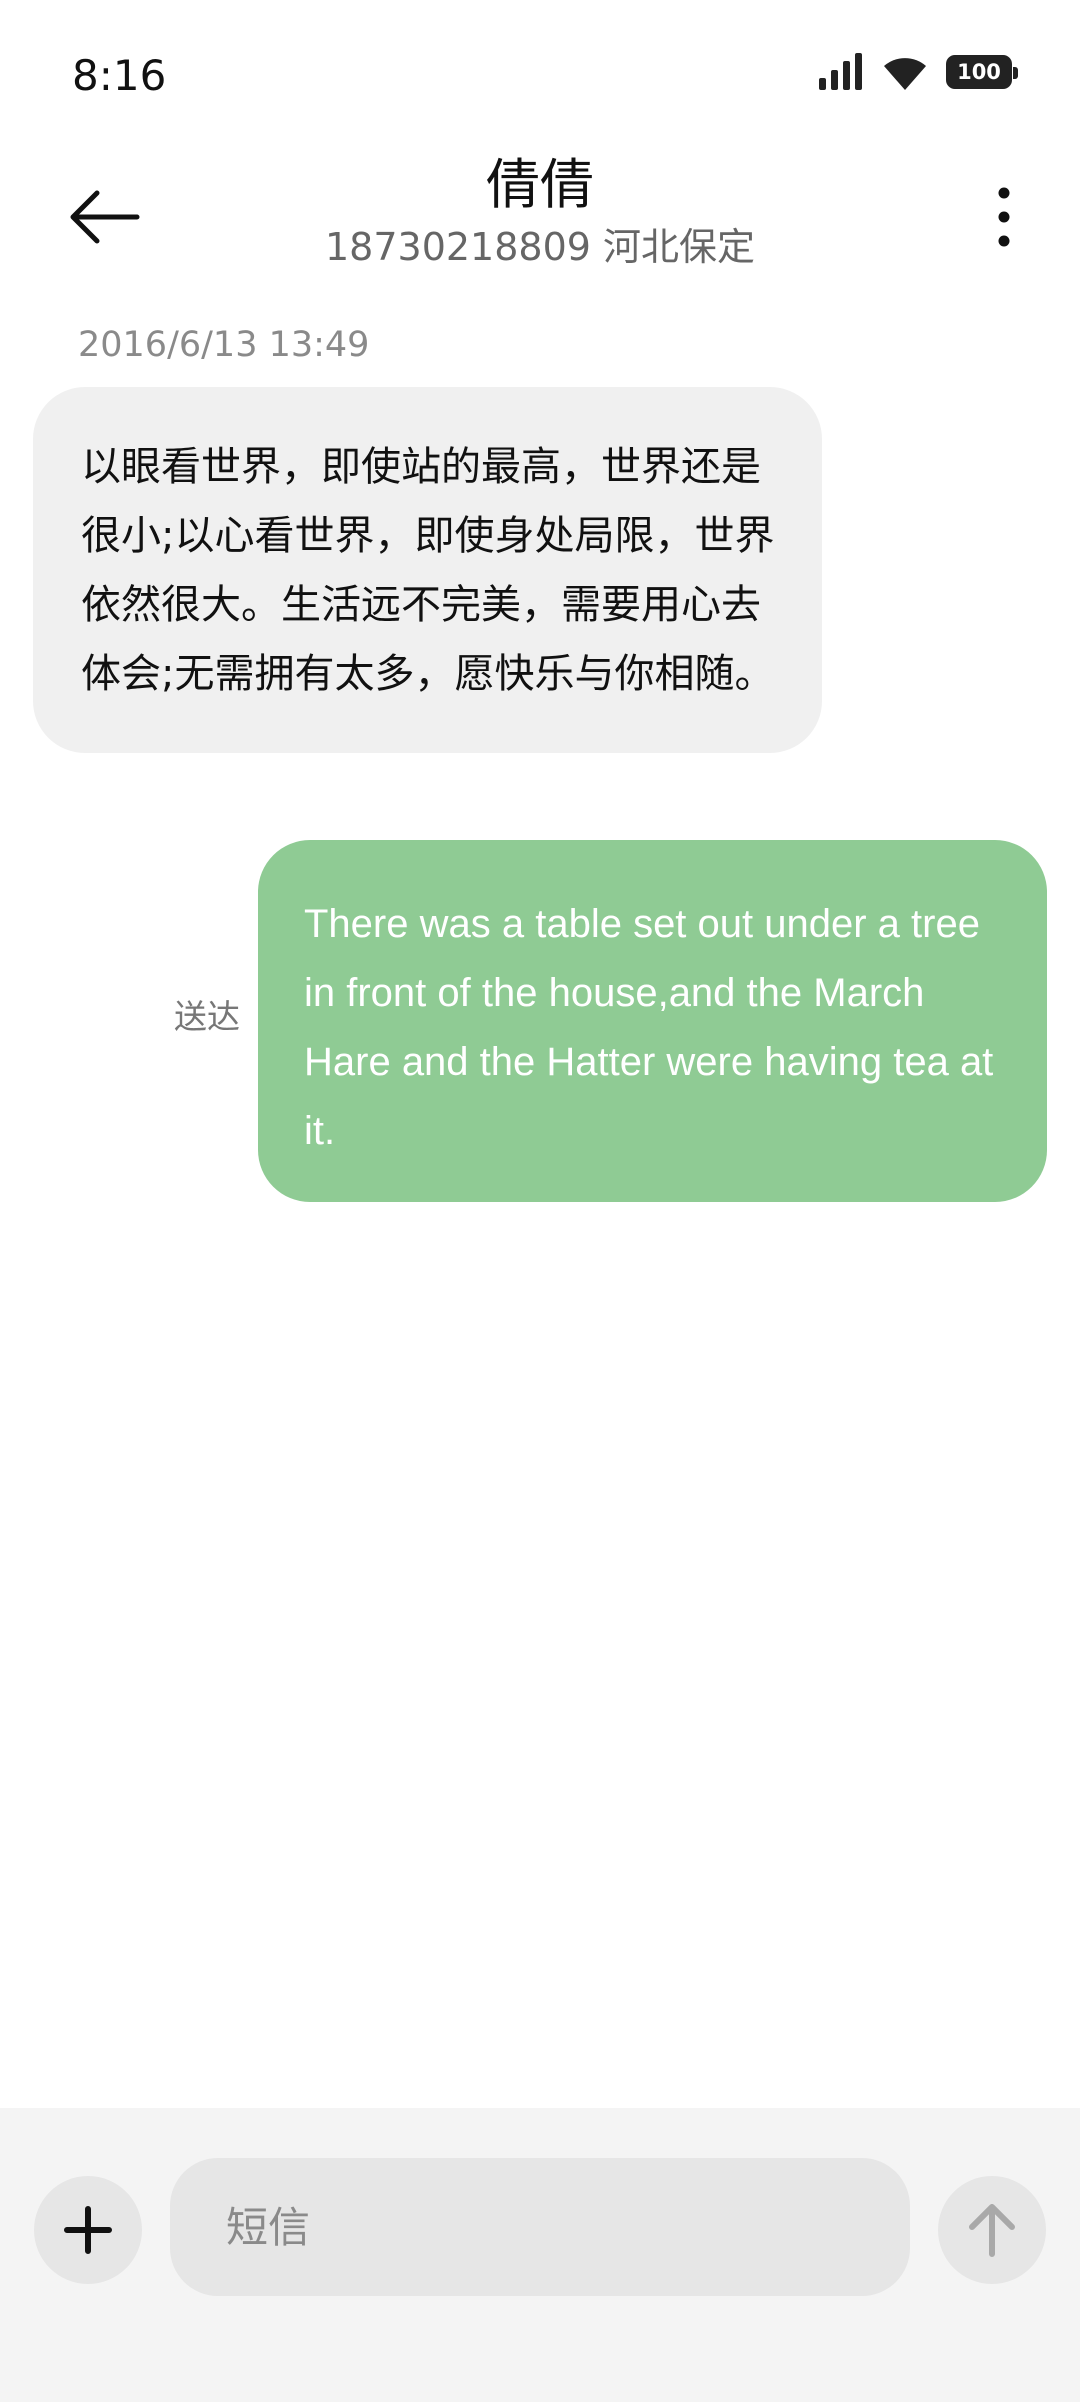  I want to click on status-bar: 8:16 100, so click(540, 75).